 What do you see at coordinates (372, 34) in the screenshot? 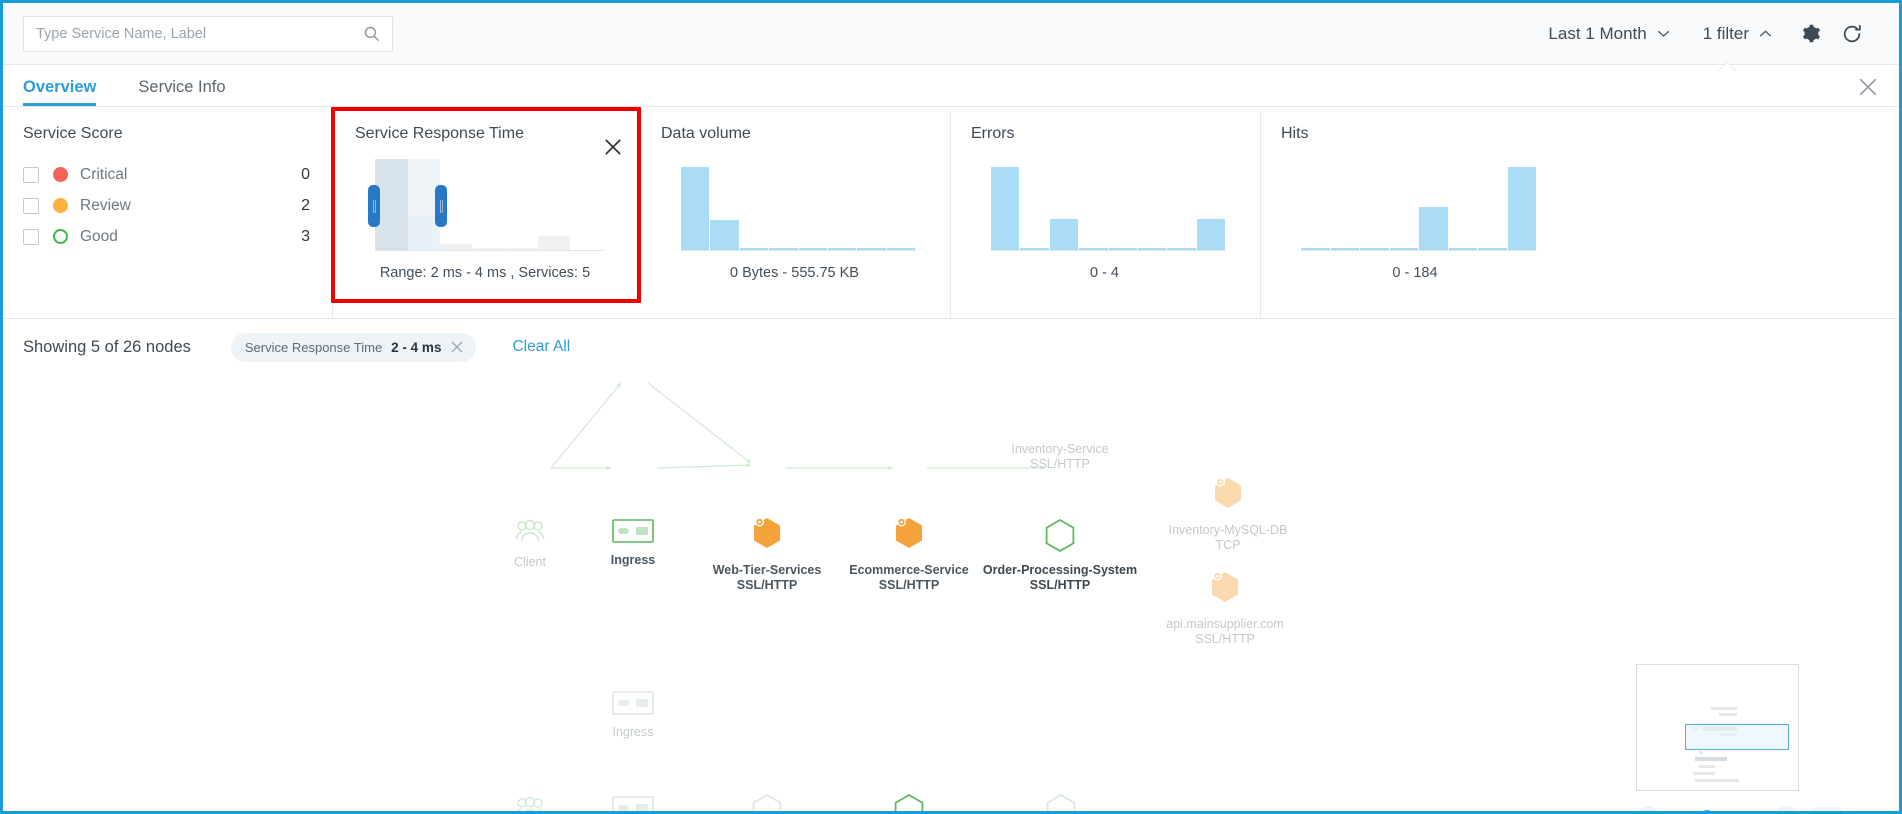
I see `search-icon` at bounding box center [372, 34].